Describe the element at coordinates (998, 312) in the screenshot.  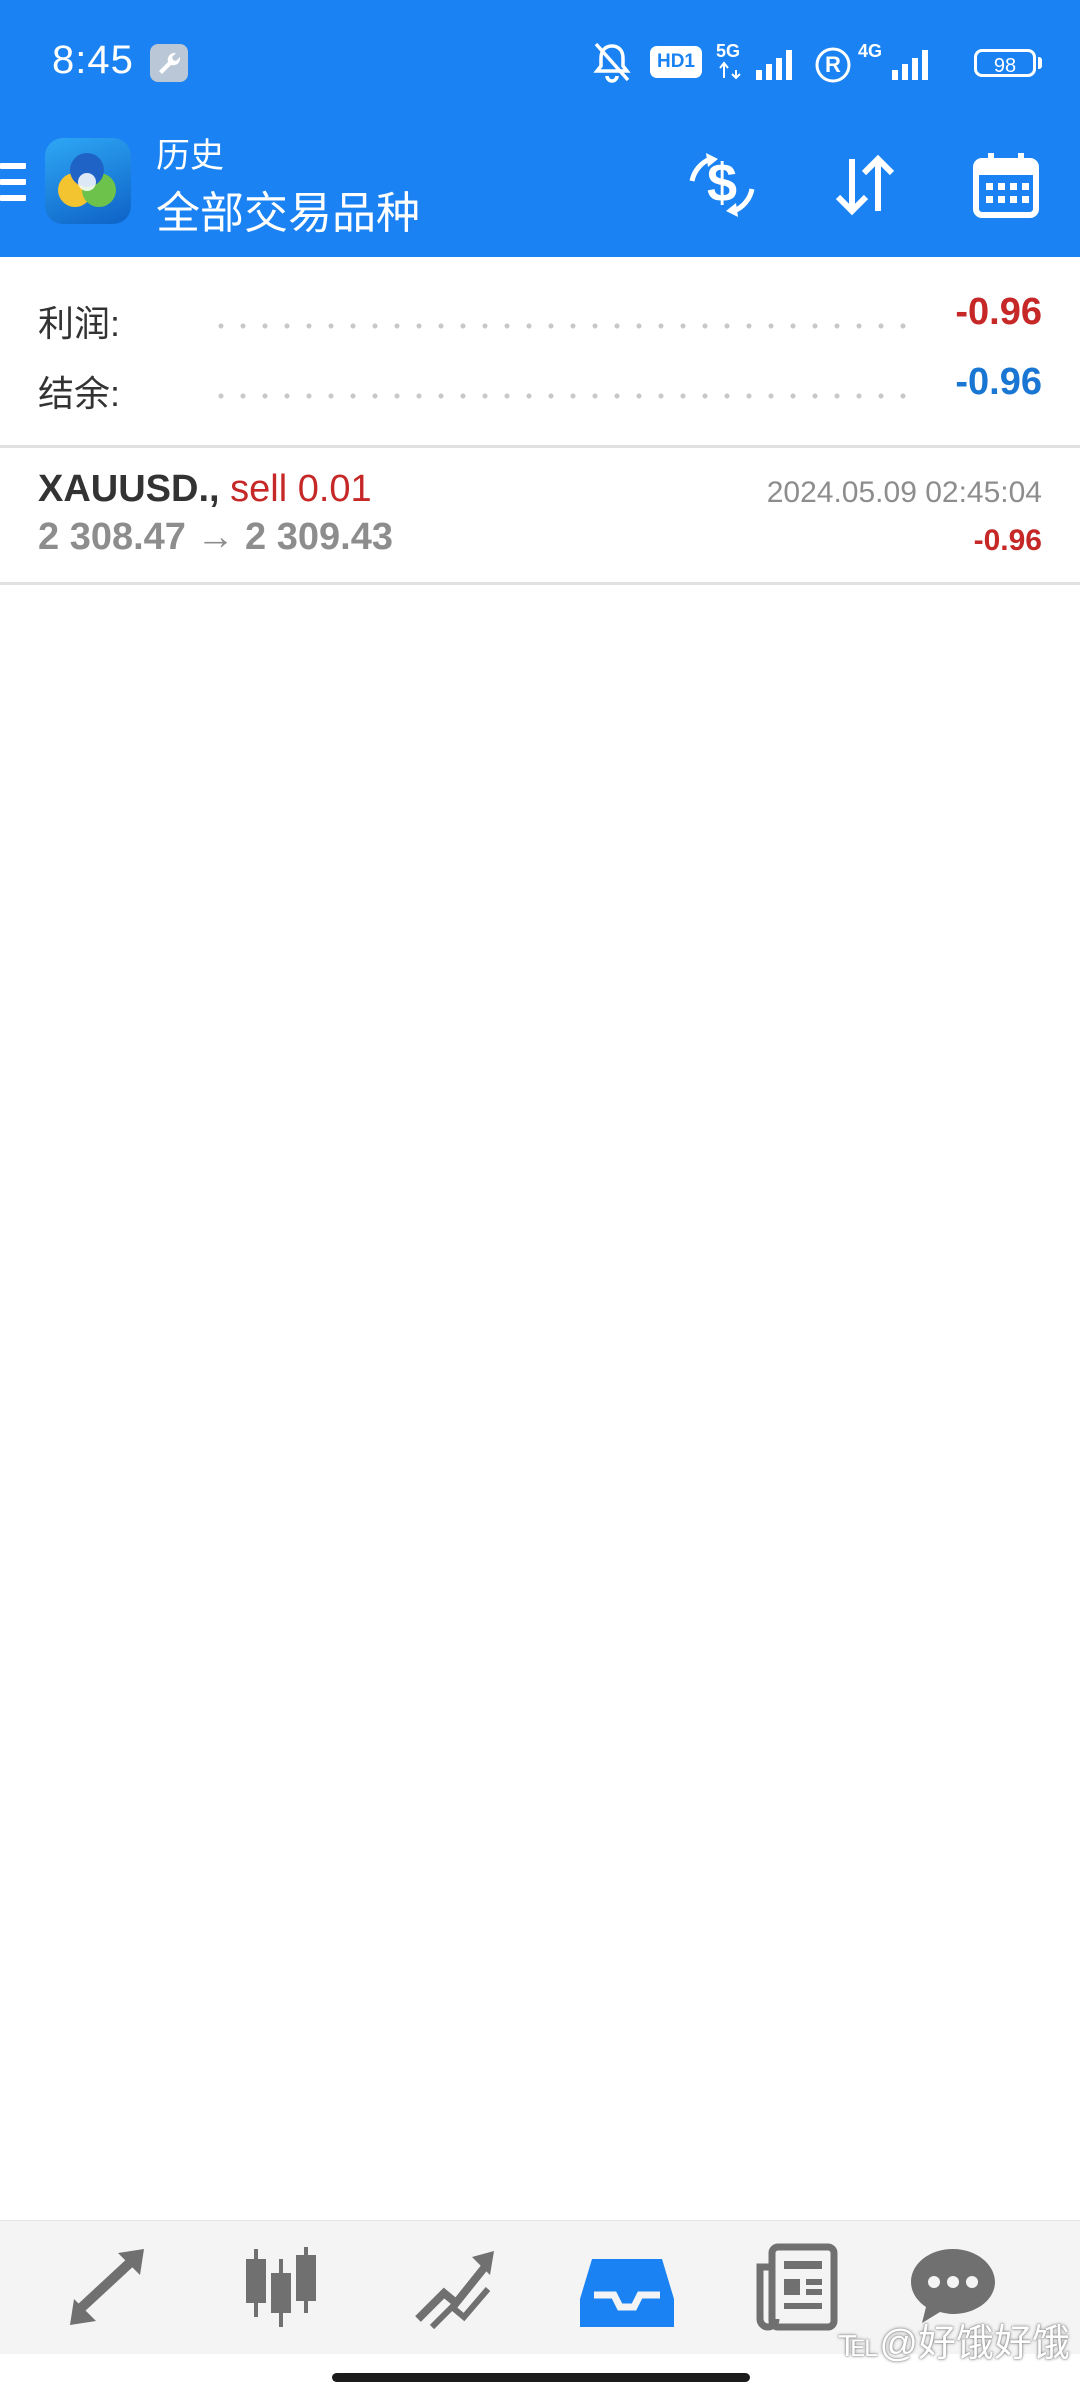
I see `profit-value: -0.96` at that location.